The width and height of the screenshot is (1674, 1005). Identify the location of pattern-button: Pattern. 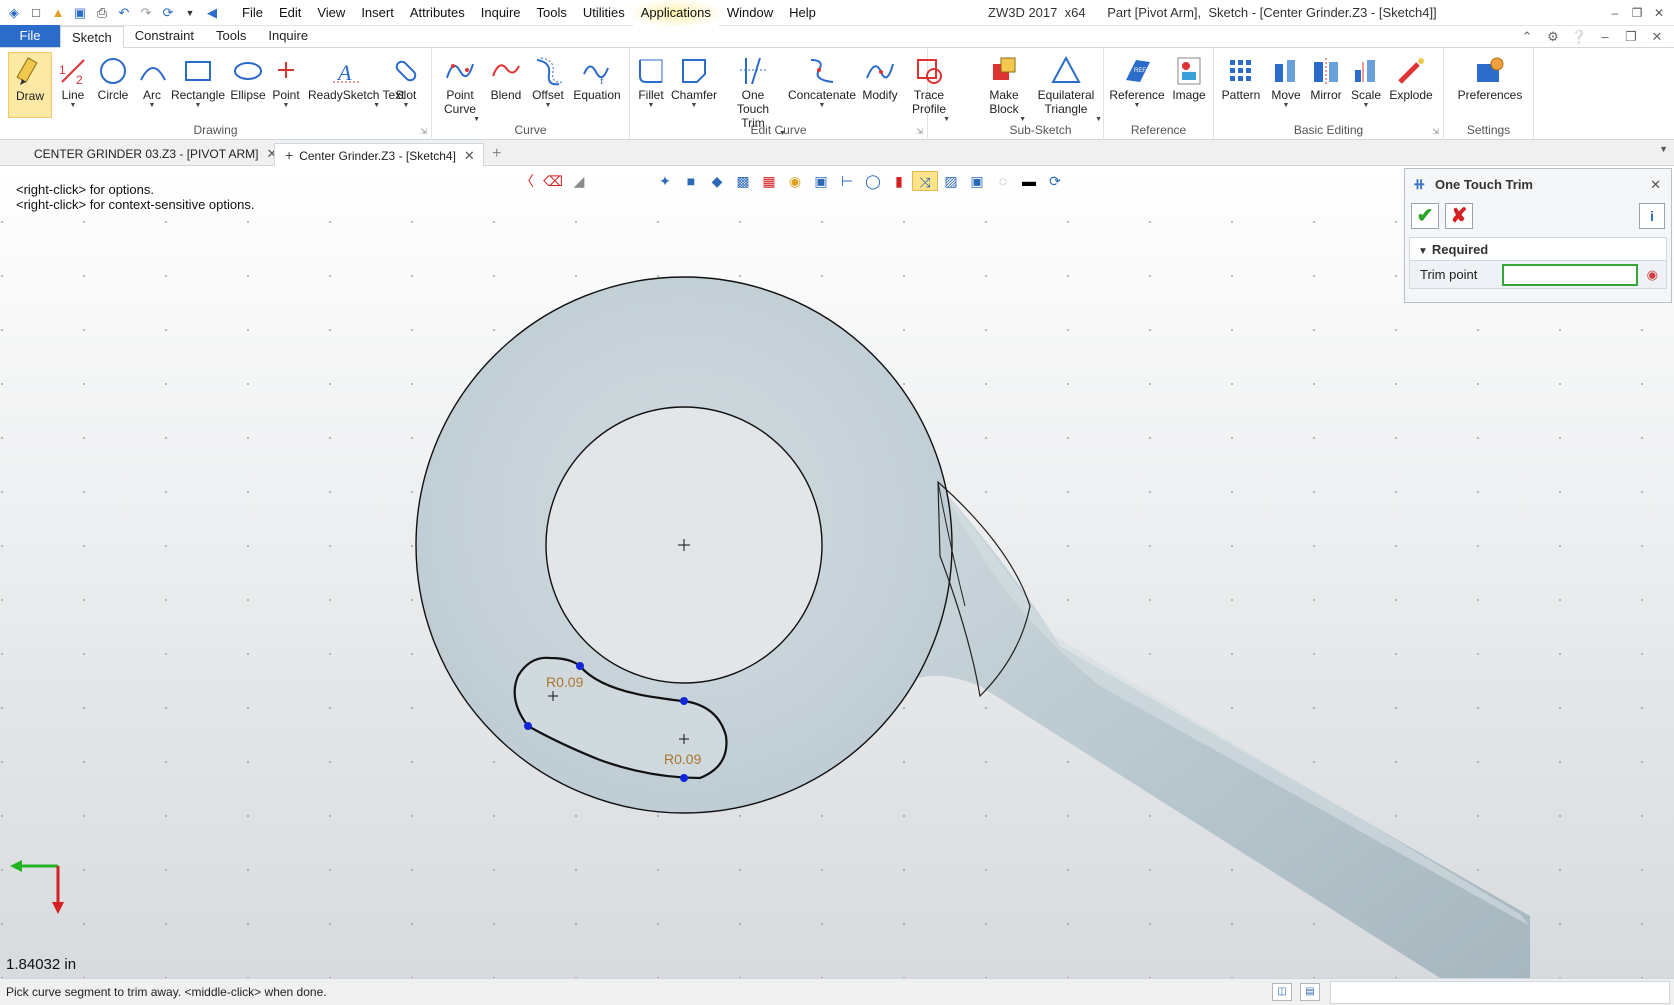
(1241, 77).